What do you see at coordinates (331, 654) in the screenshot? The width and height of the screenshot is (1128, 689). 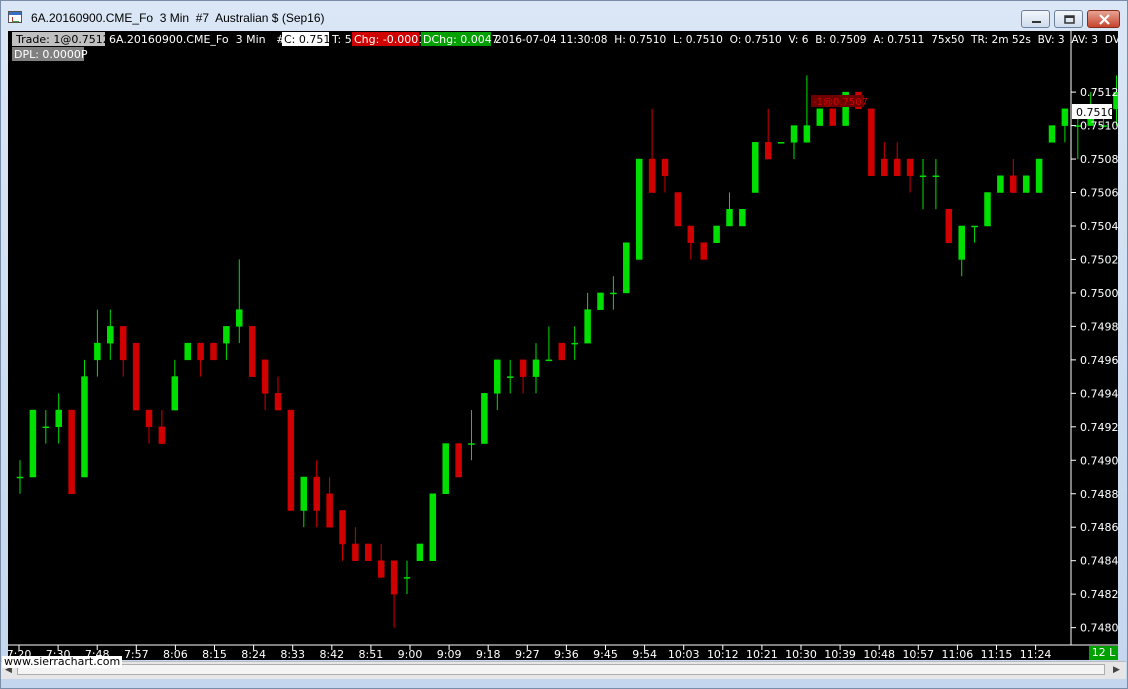 I see `time-tick-label: 8:42` at bounding box center [331, 654].